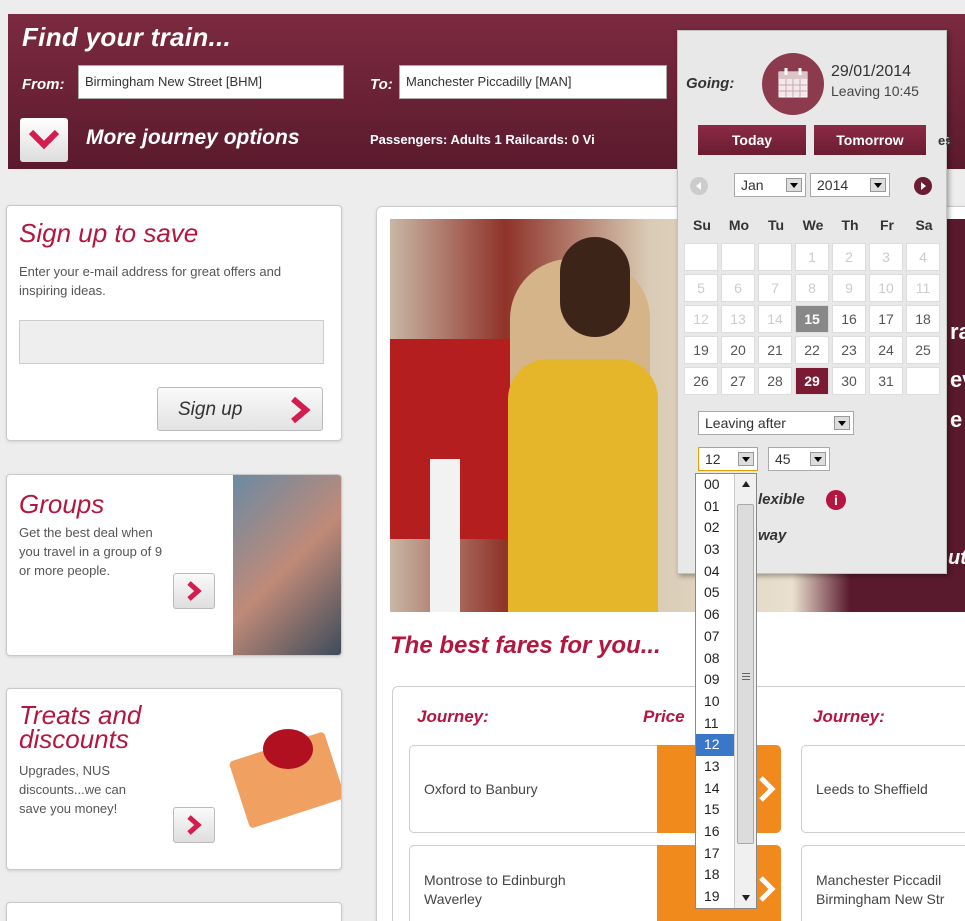 This screenshot has height=921, width=965. Describe the element at coordinates (287, 565) in the screenshot. I see `groups-photo` at that location.